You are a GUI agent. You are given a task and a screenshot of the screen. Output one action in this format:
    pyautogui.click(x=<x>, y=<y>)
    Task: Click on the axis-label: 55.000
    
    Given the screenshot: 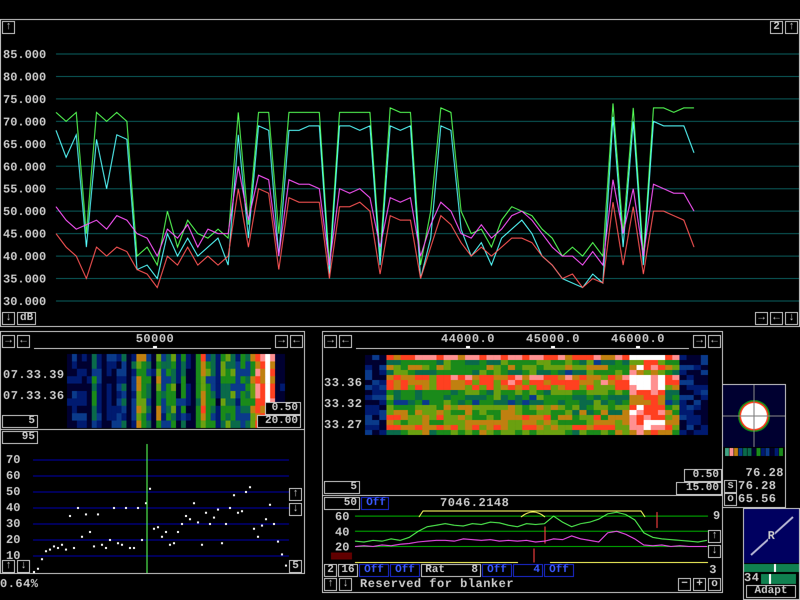 What is the action you would take?
    pyautogui.click(x=24, y=189)
    